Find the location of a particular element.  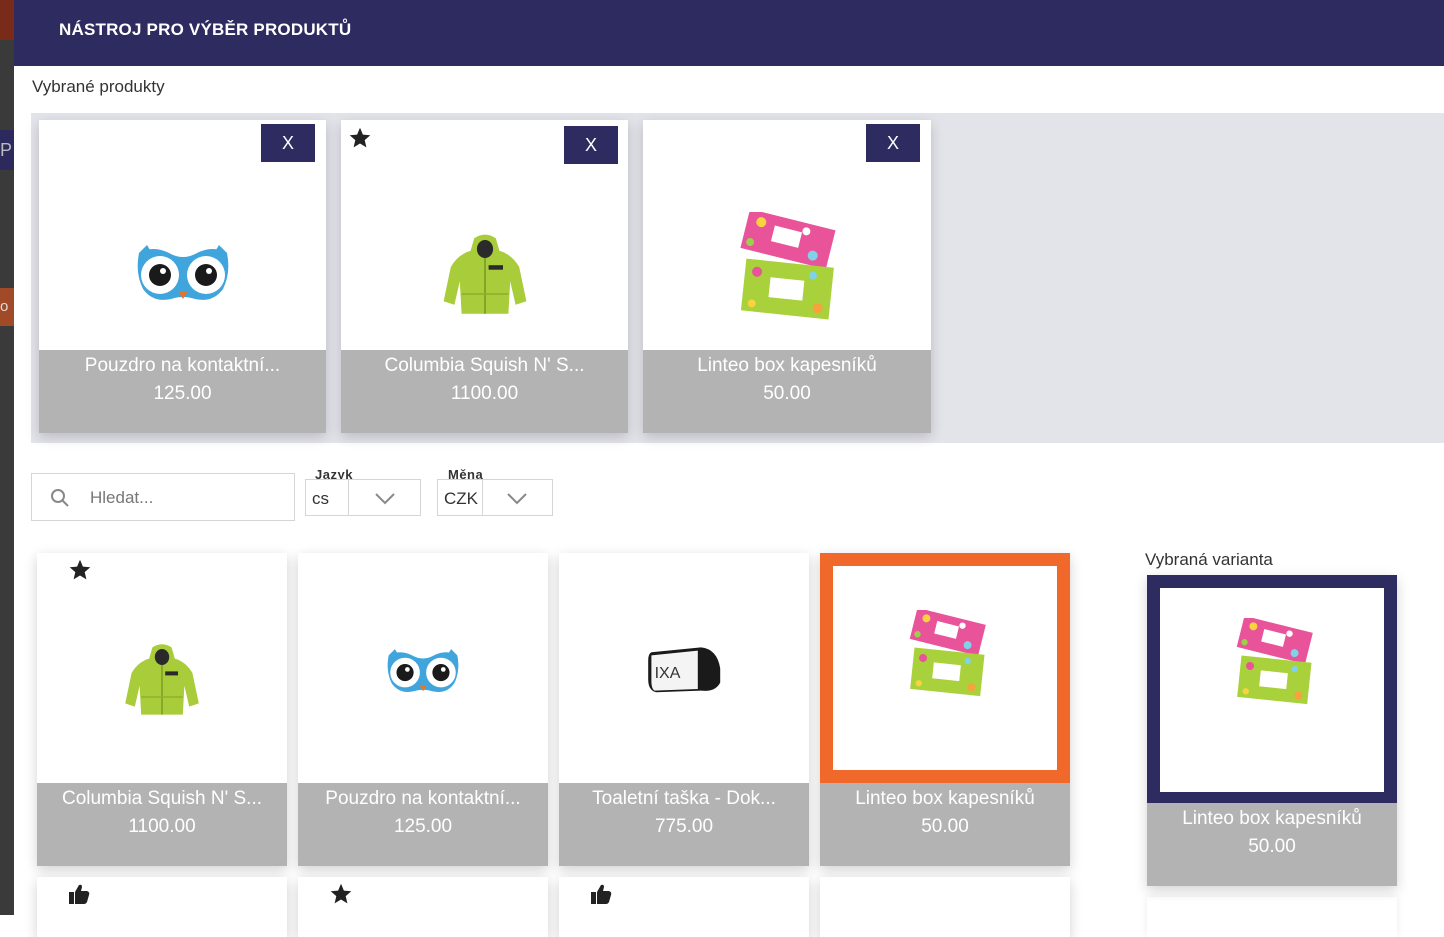

selected-variant-label: Vybraná varianta is located at coordinates (1209, 559).